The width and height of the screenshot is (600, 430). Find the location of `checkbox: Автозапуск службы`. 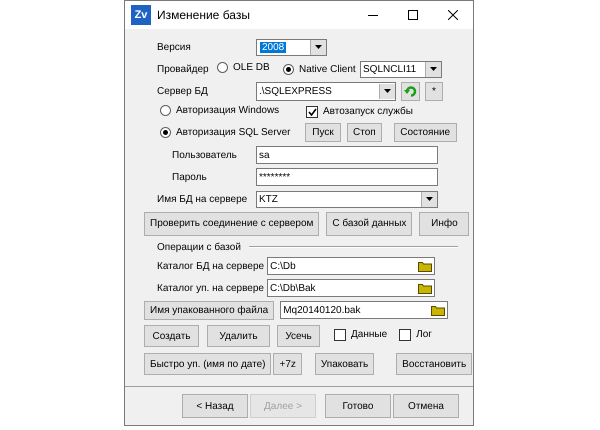

checkbox: Автозапуск службы is located at coordinates (359, 112).